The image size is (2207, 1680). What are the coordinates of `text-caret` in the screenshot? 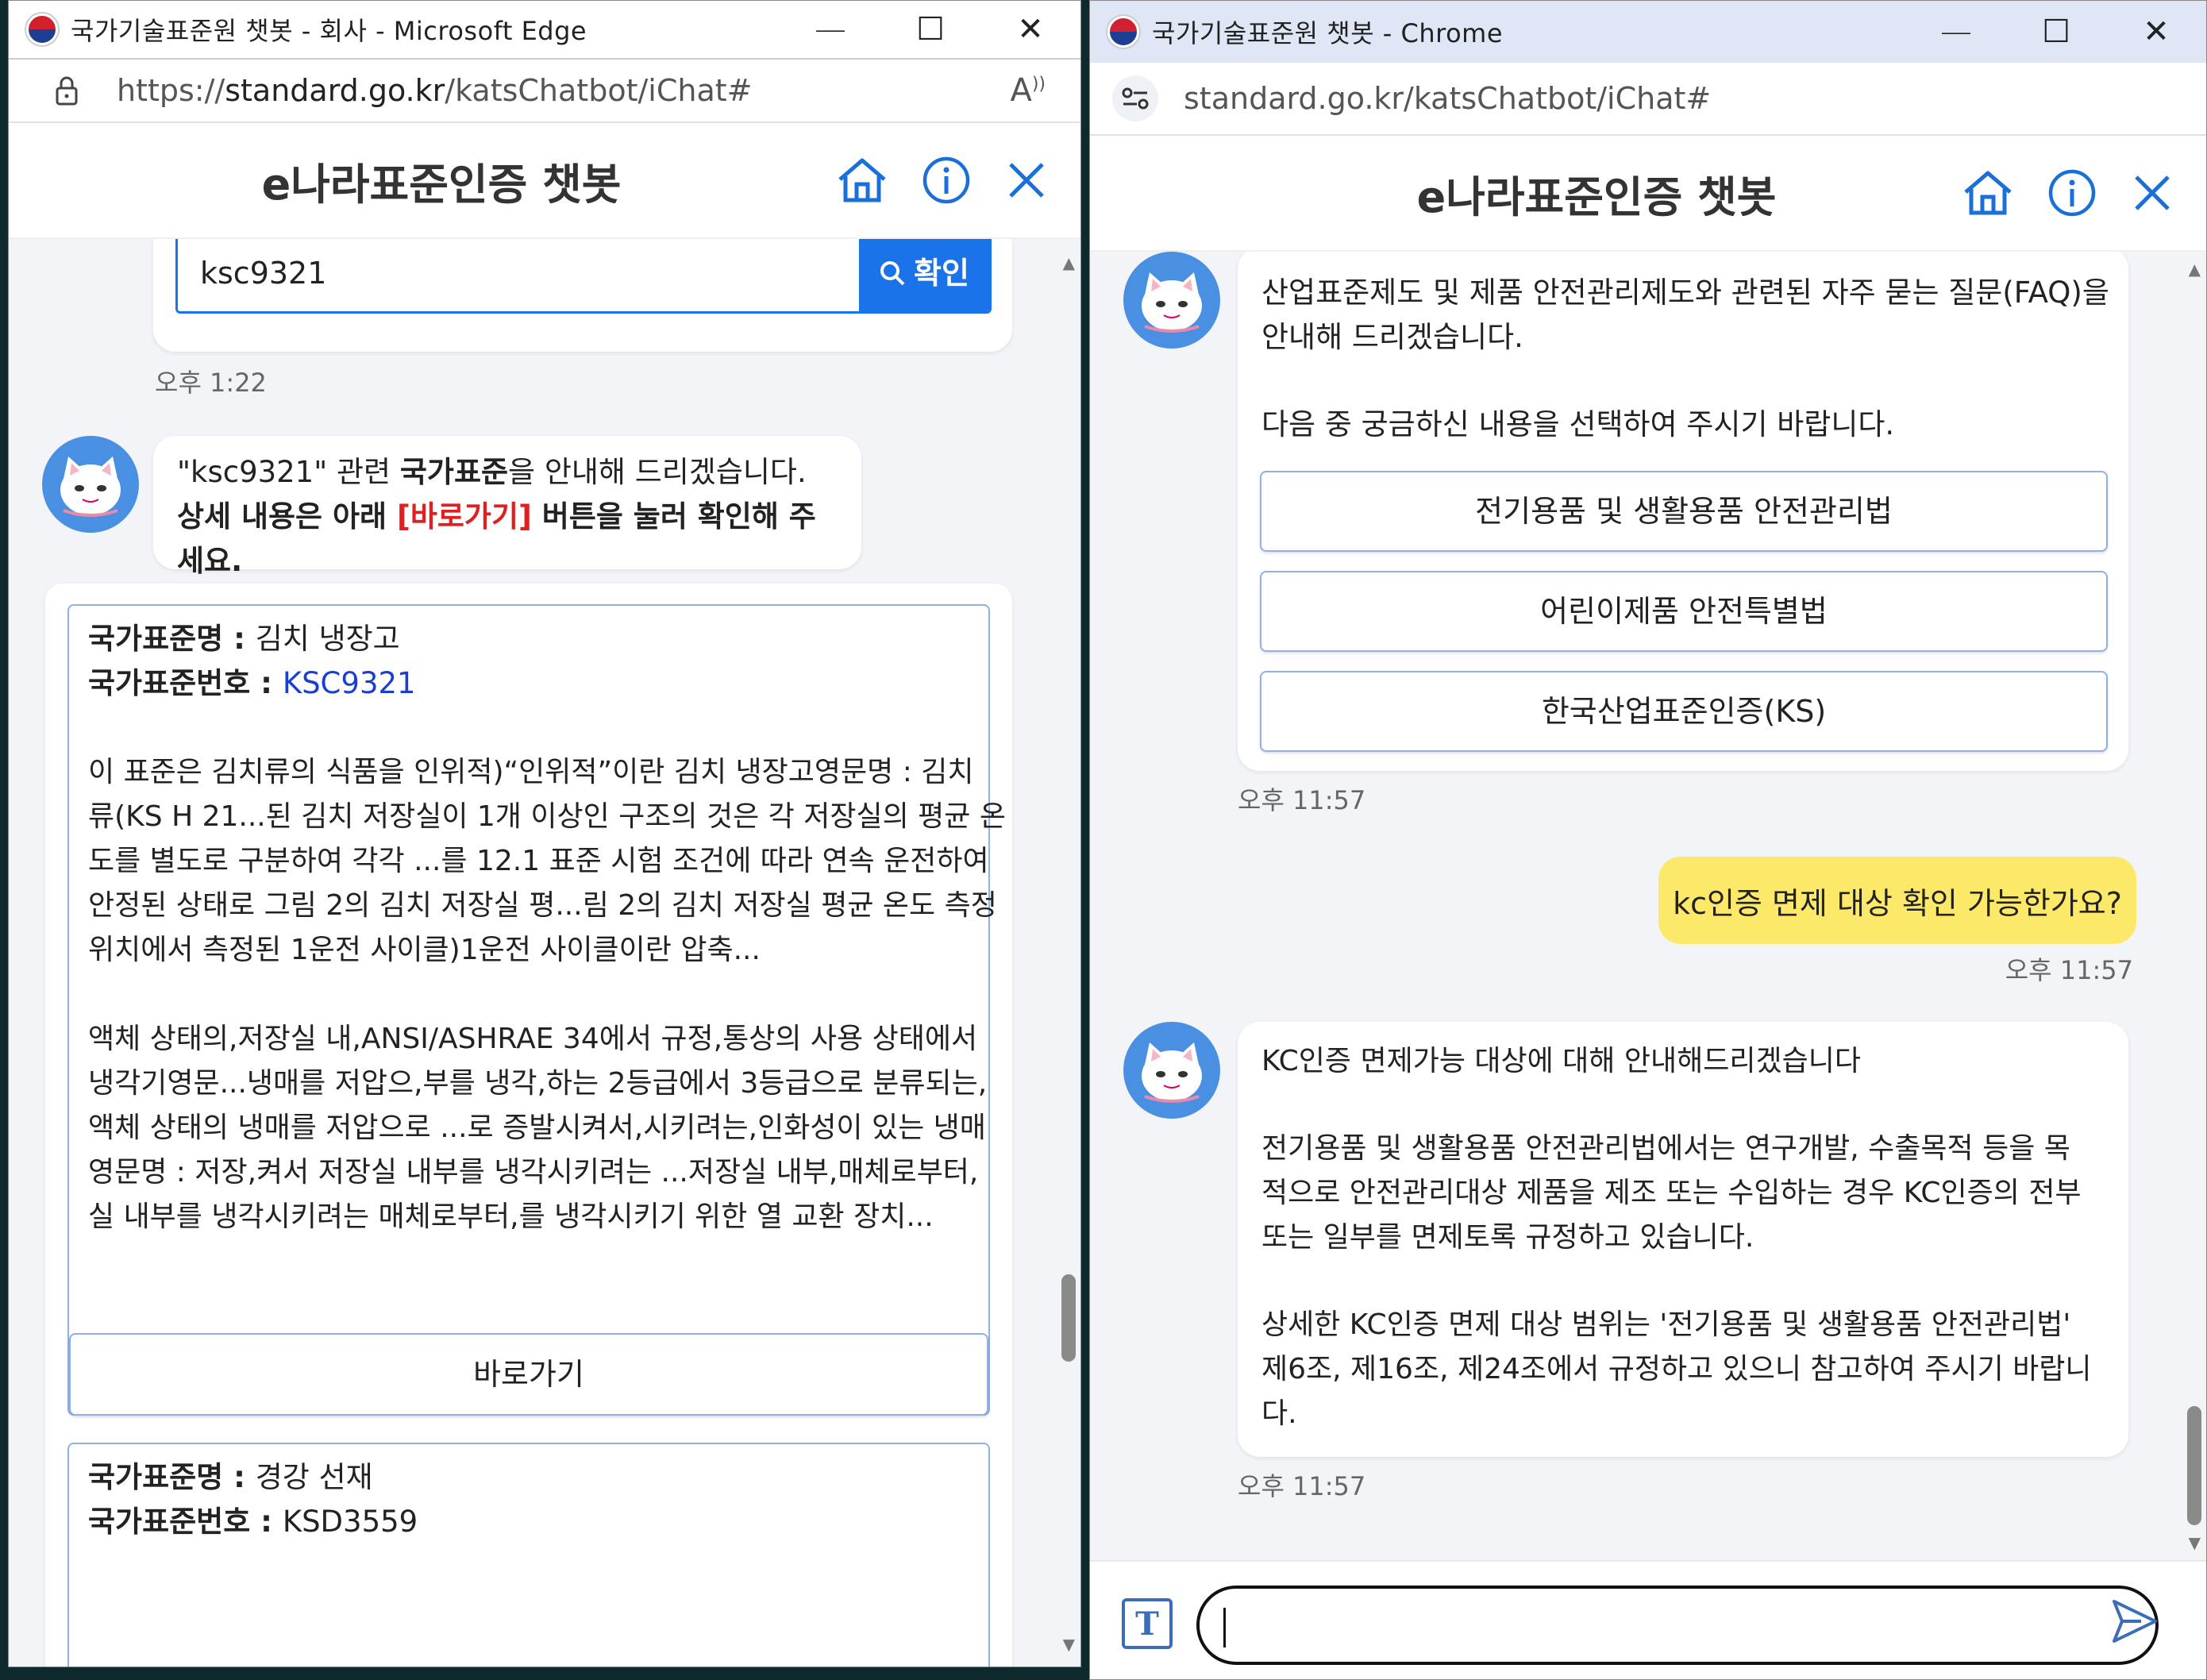 It's located at (1224, 1627).